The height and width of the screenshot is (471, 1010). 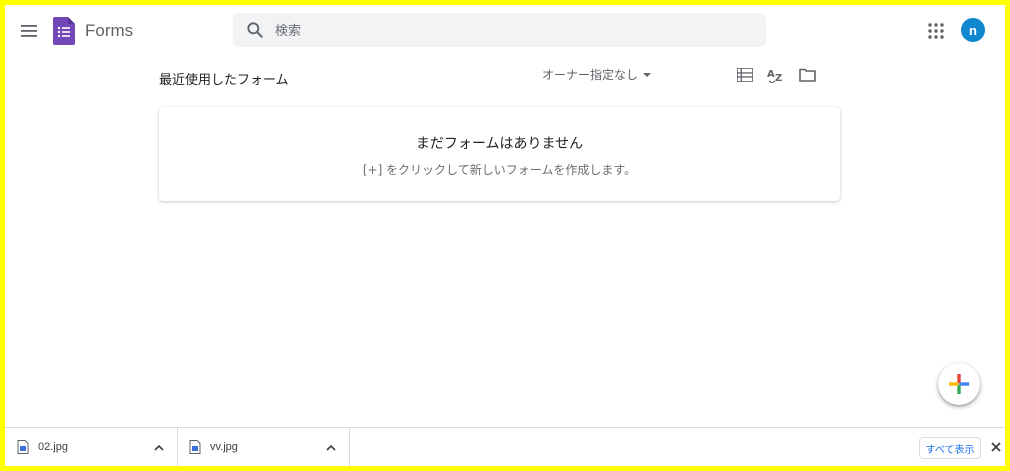 What do you see at coordinates (499, 144) in the screenshot?
I see `empty-state-title: まだフォームはありません` at bounding box center [499, 144].